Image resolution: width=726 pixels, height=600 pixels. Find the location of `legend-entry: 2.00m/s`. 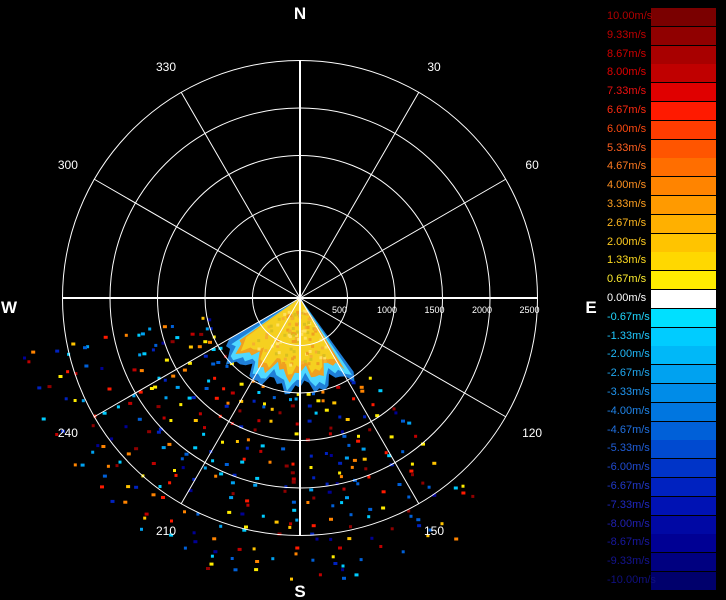

legend-entry: 2.00m/s is located at coordinates (660, 243).